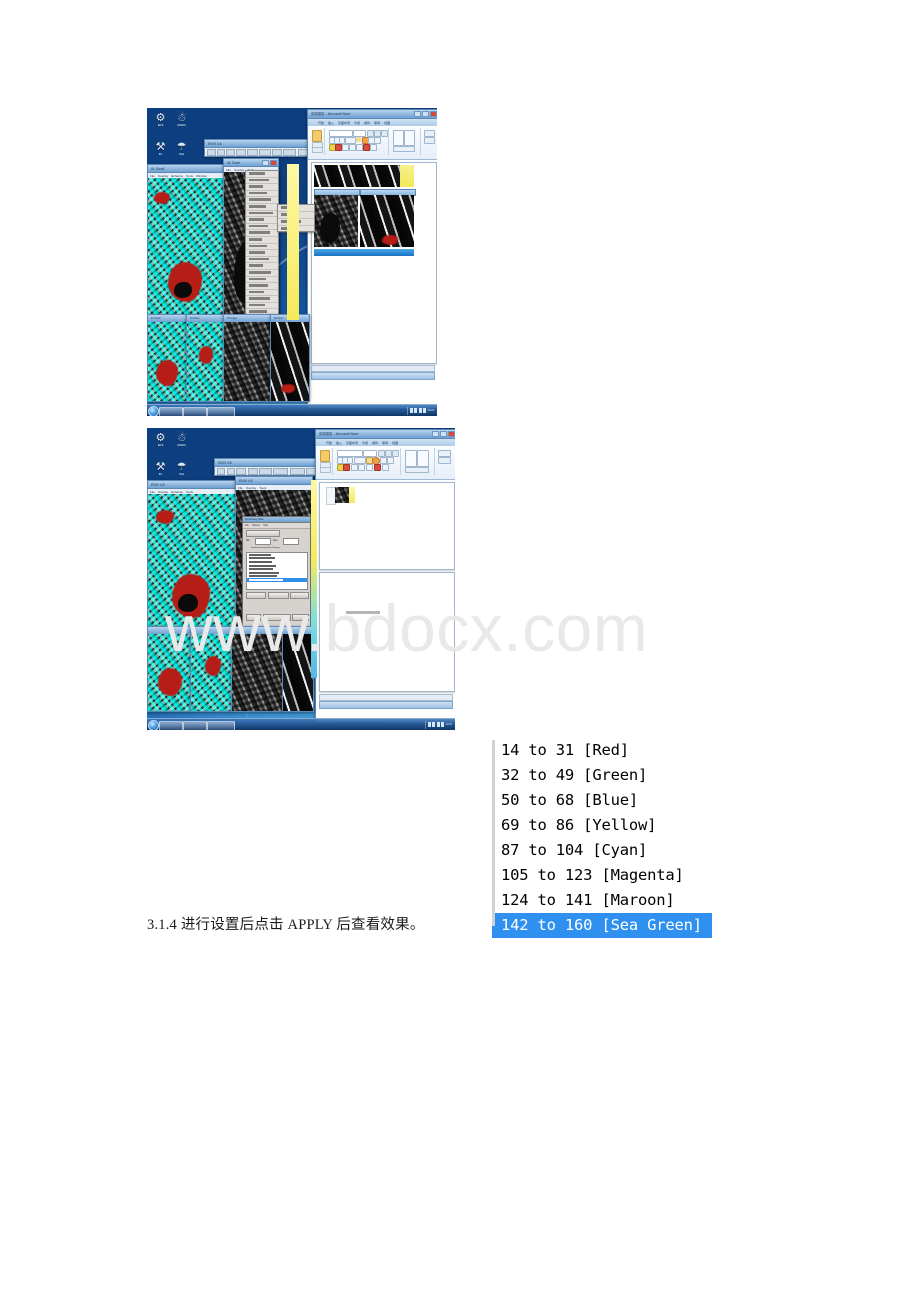 This screenshot has height=1302, width=920. Describe the element at coordinates (405, 141) in the screenshot. I see `ribbon-group-styles` at that location.